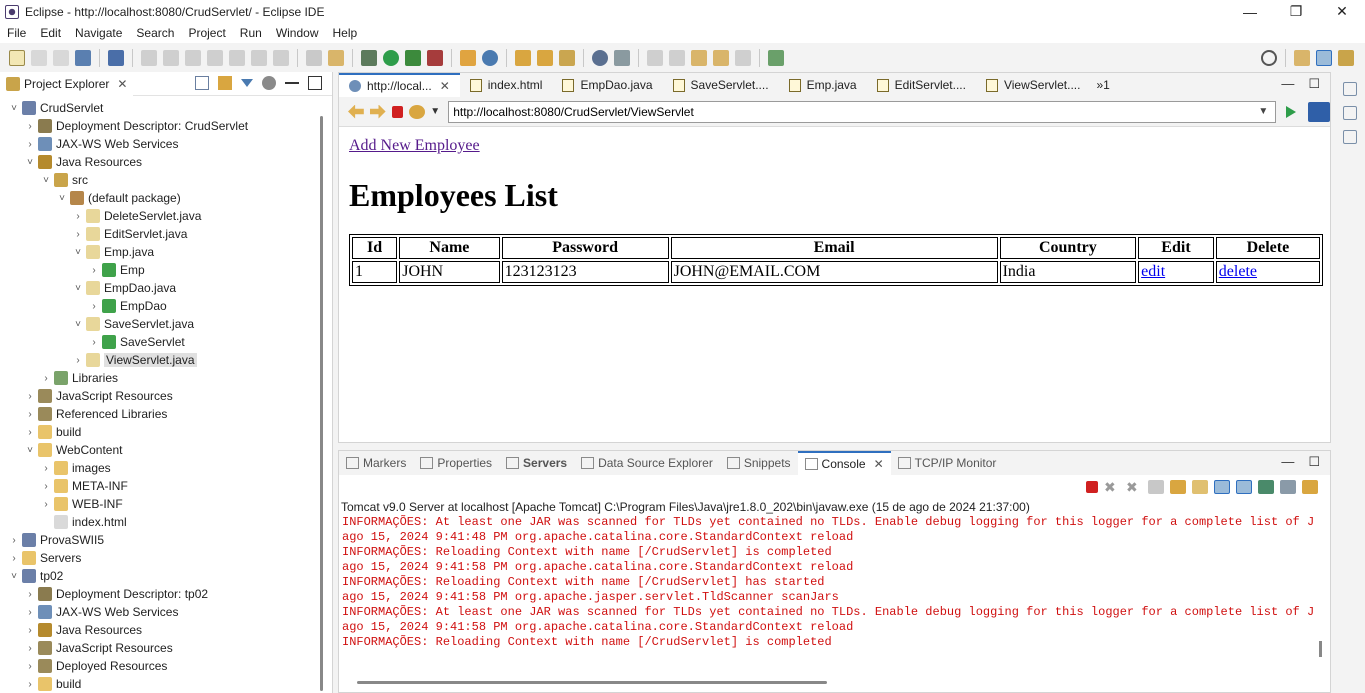 Image resolution: width=1365 pixels, height=693 pixels. I want to click on tab-data-source-explorer: Data Source Explorer, so click(647, 463).